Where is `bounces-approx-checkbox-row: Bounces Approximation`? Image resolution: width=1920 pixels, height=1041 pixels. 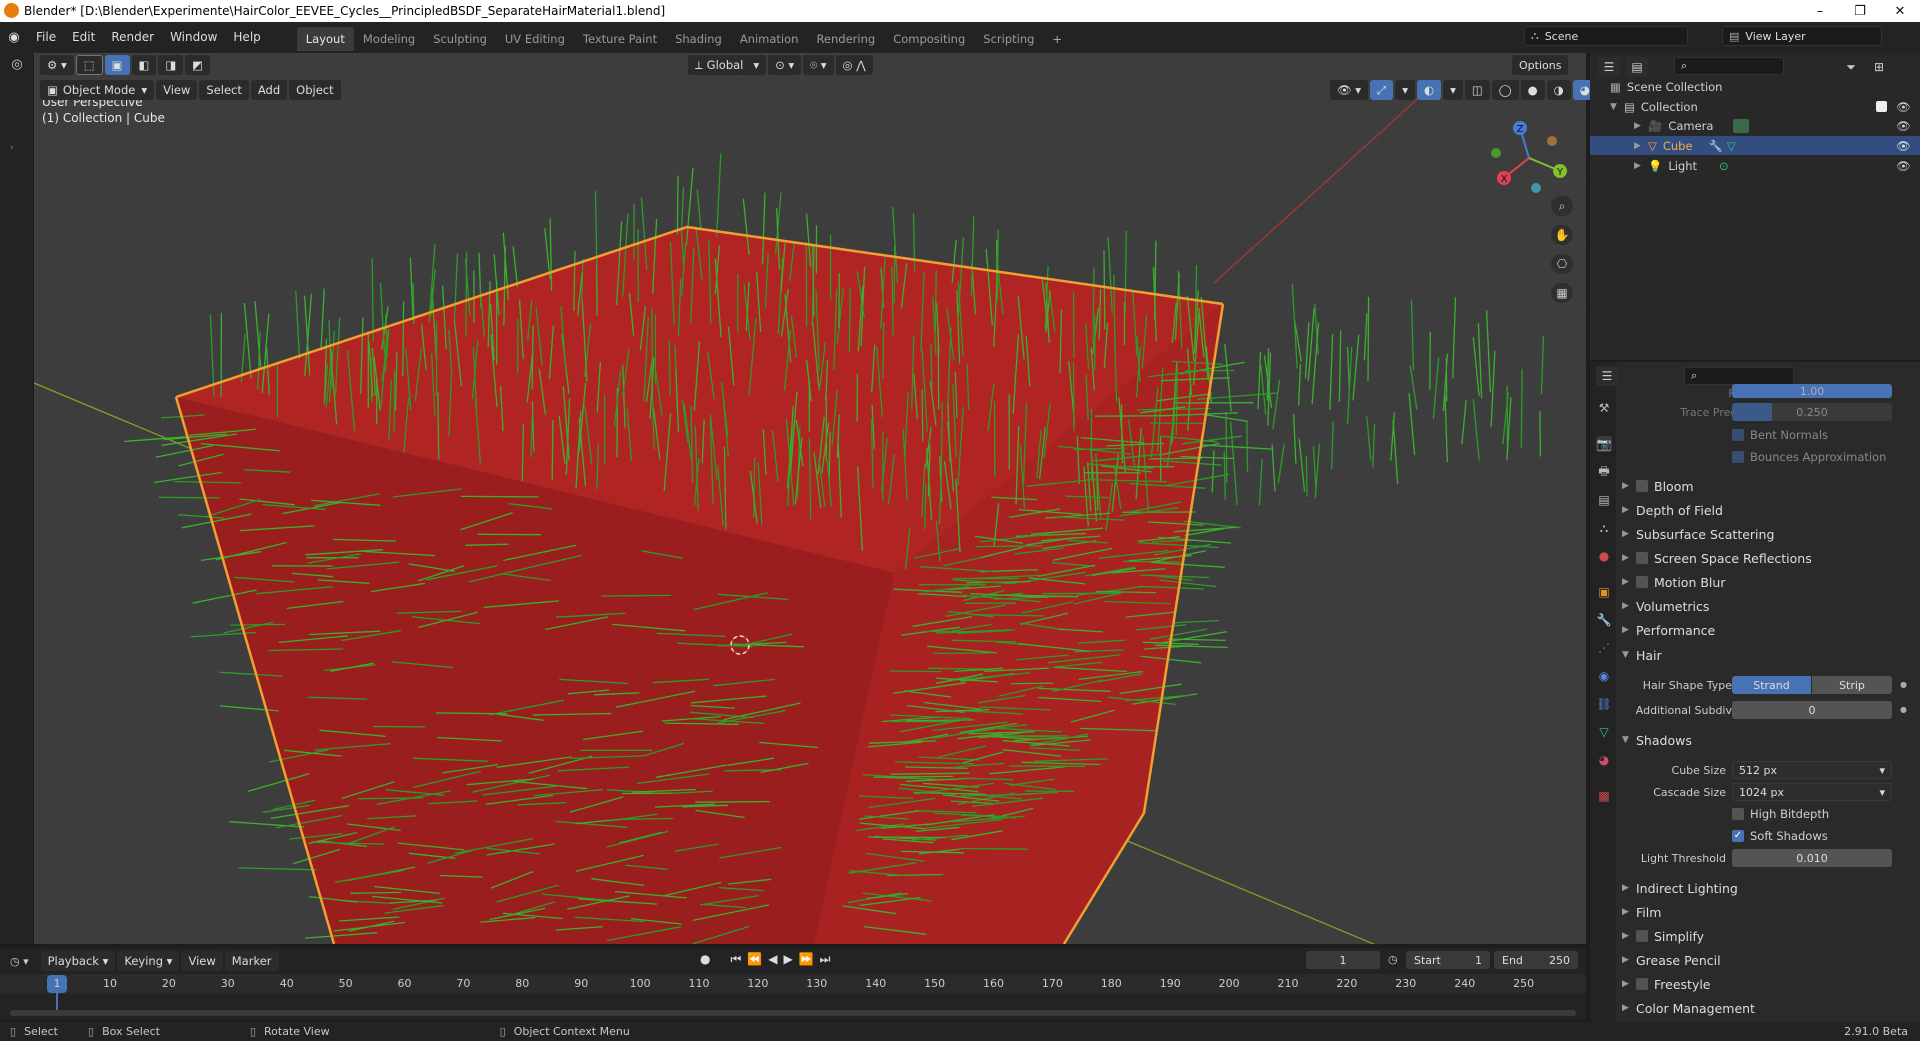 bounces-approx-checkbox-row: Bounces Approximation is located at coordinates (1809, 456).